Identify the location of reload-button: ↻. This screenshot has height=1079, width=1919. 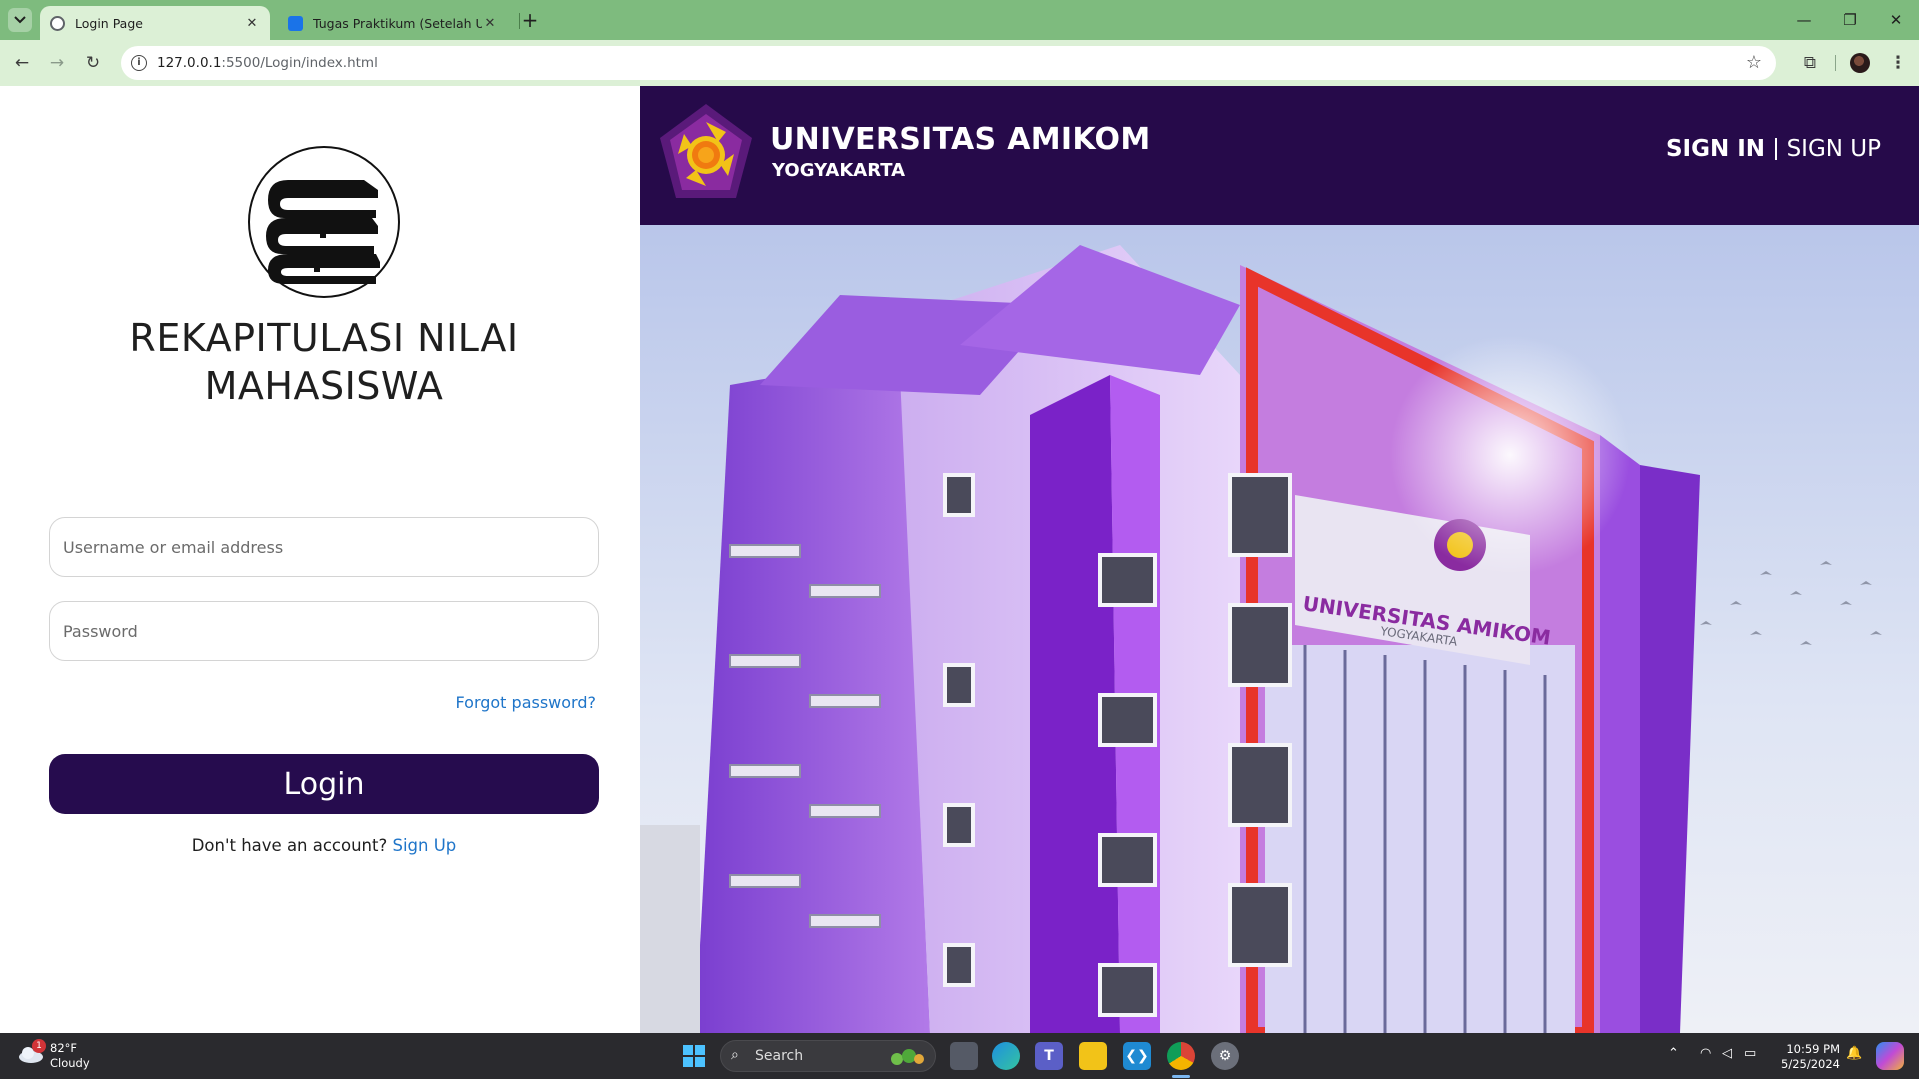
(93, 63).